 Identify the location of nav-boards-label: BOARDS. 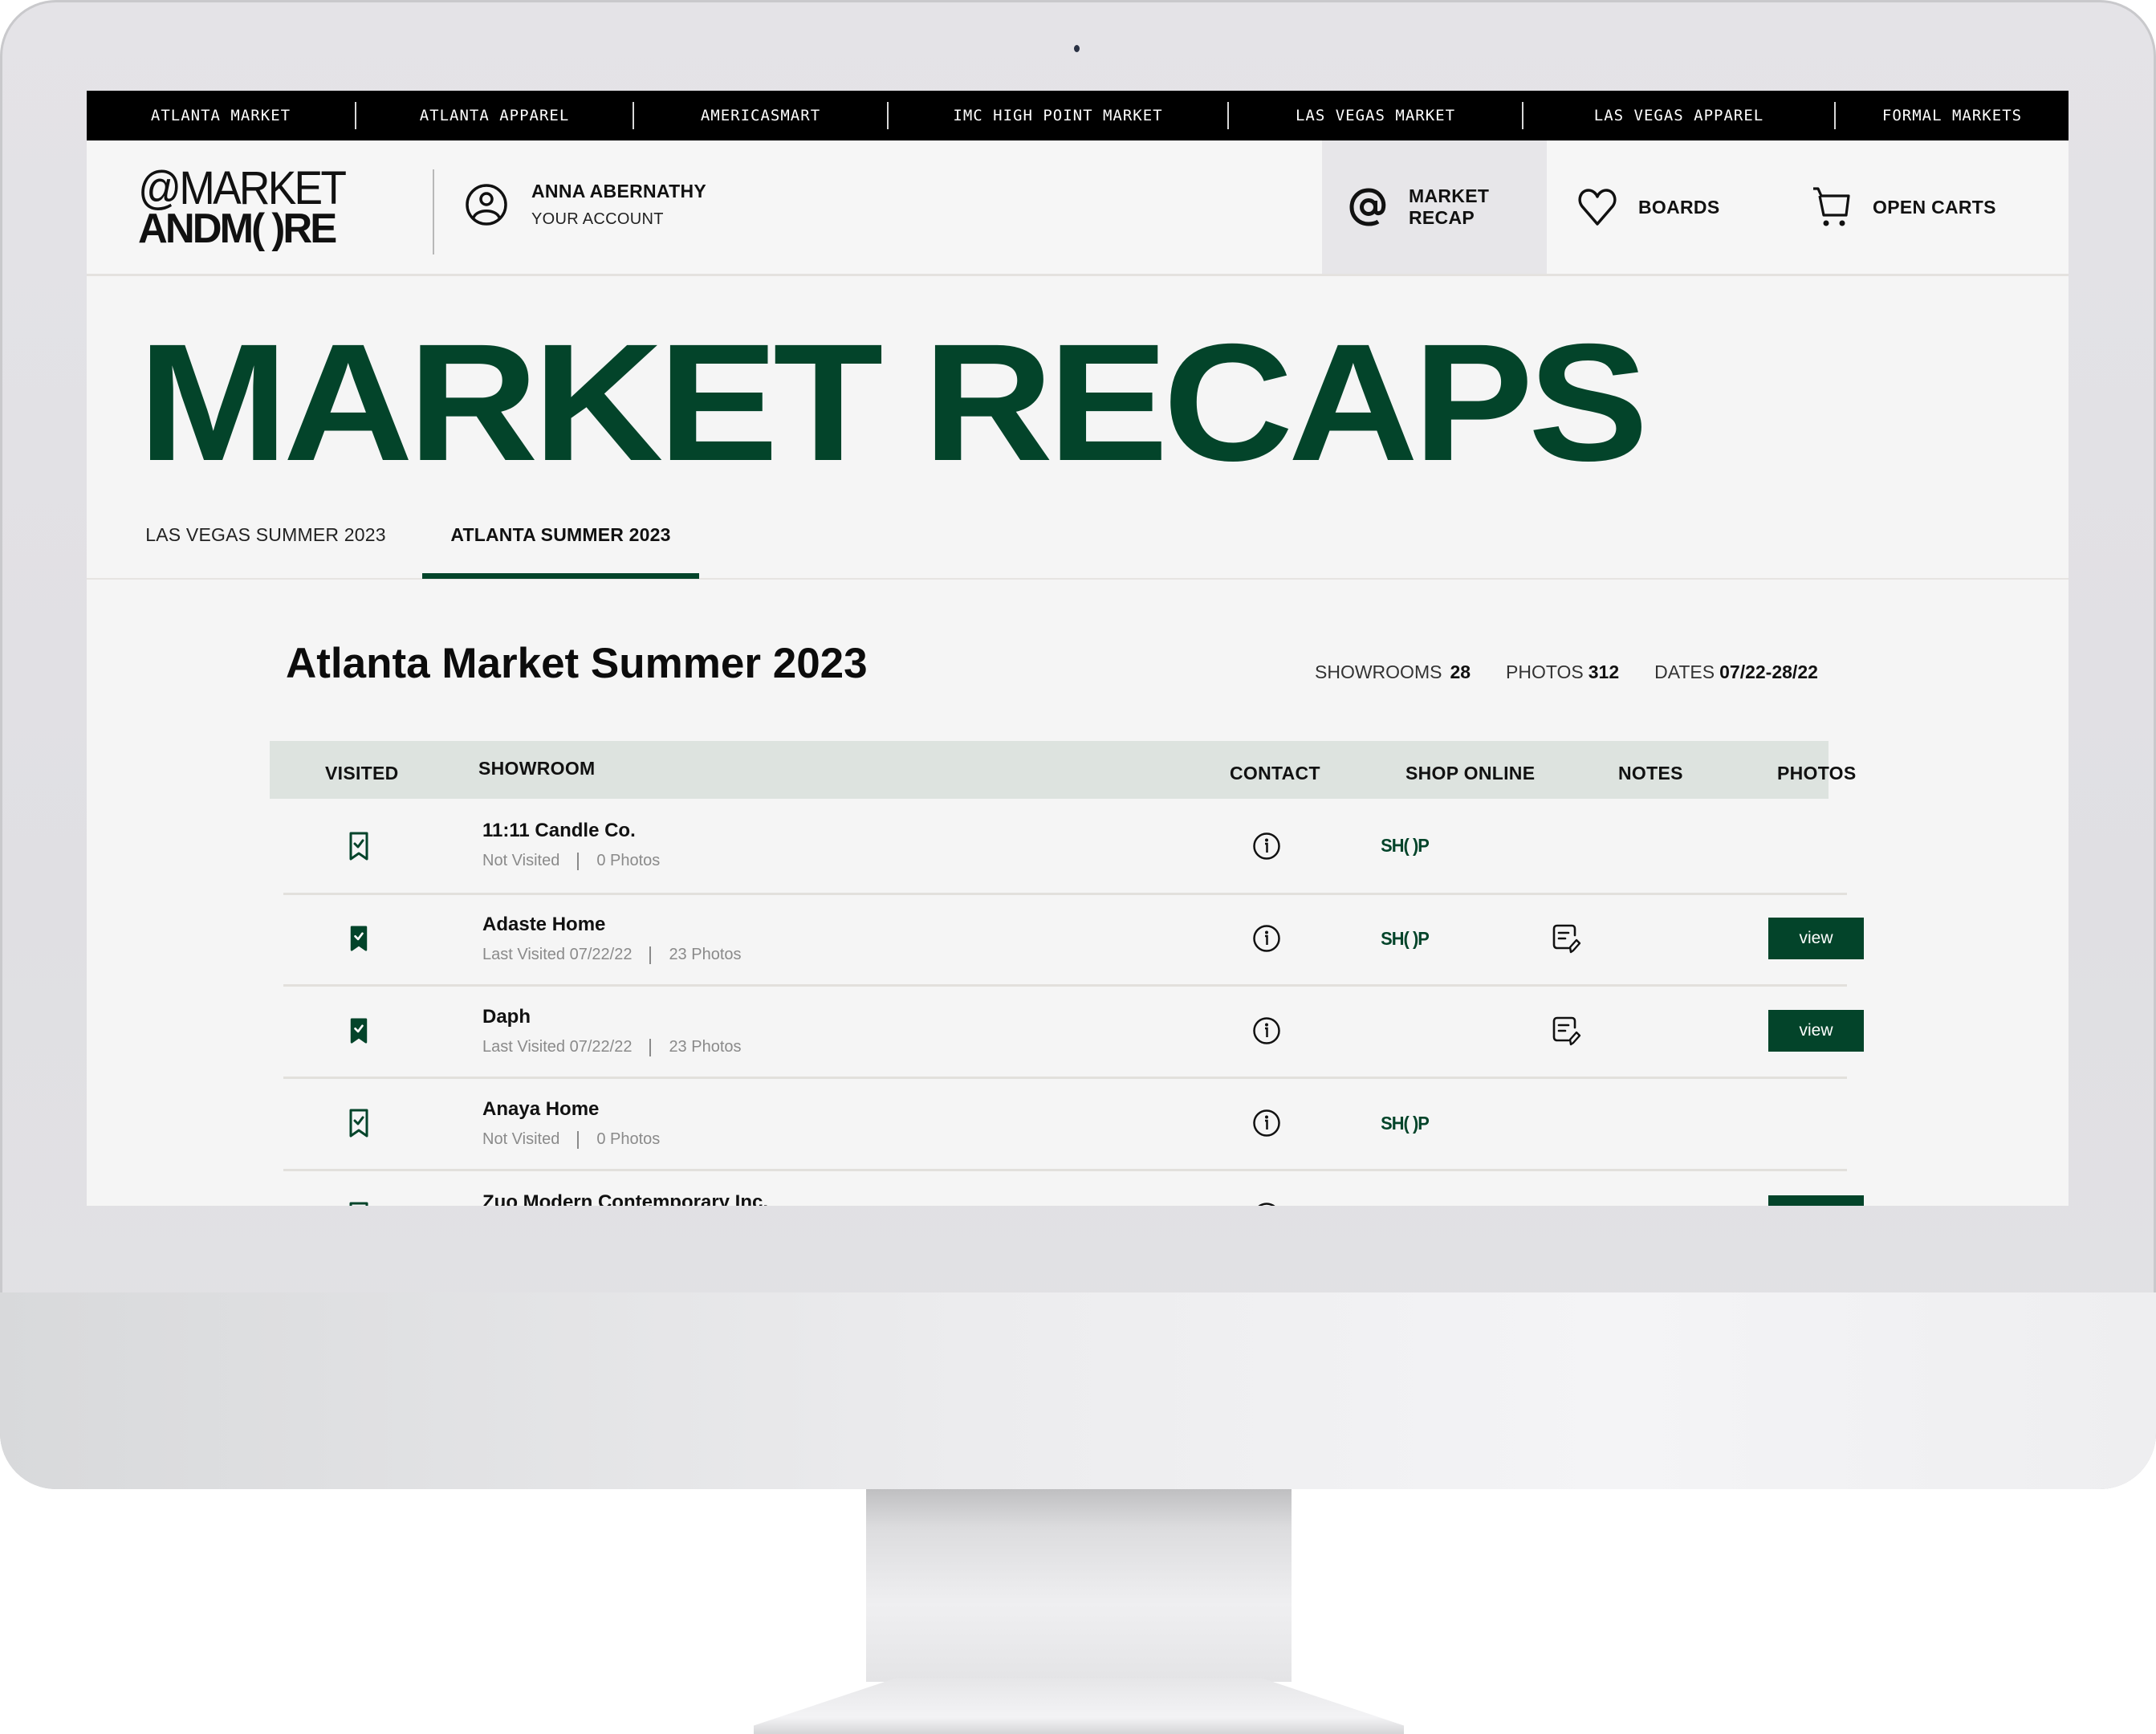
(1679, 207).